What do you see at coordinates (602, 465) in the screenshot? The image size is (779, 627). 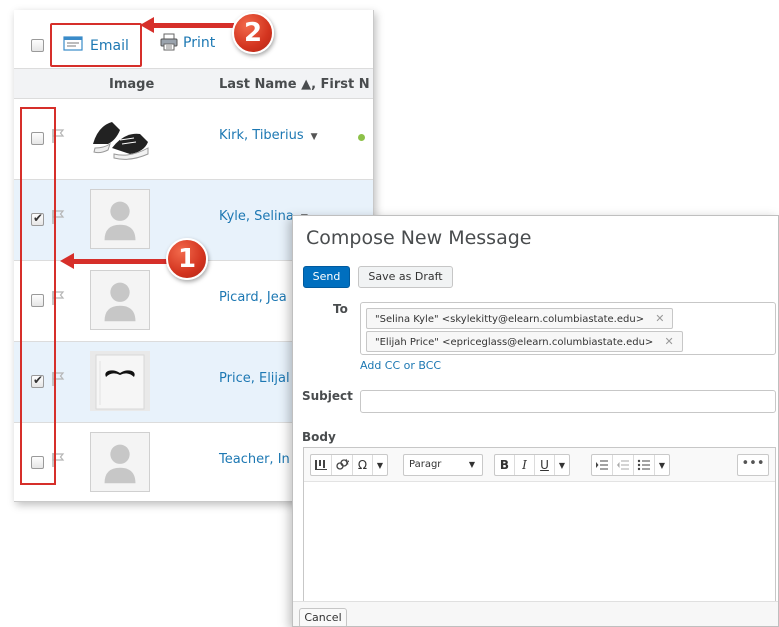 I see `indent-icon` at bounding box center [602, 465].